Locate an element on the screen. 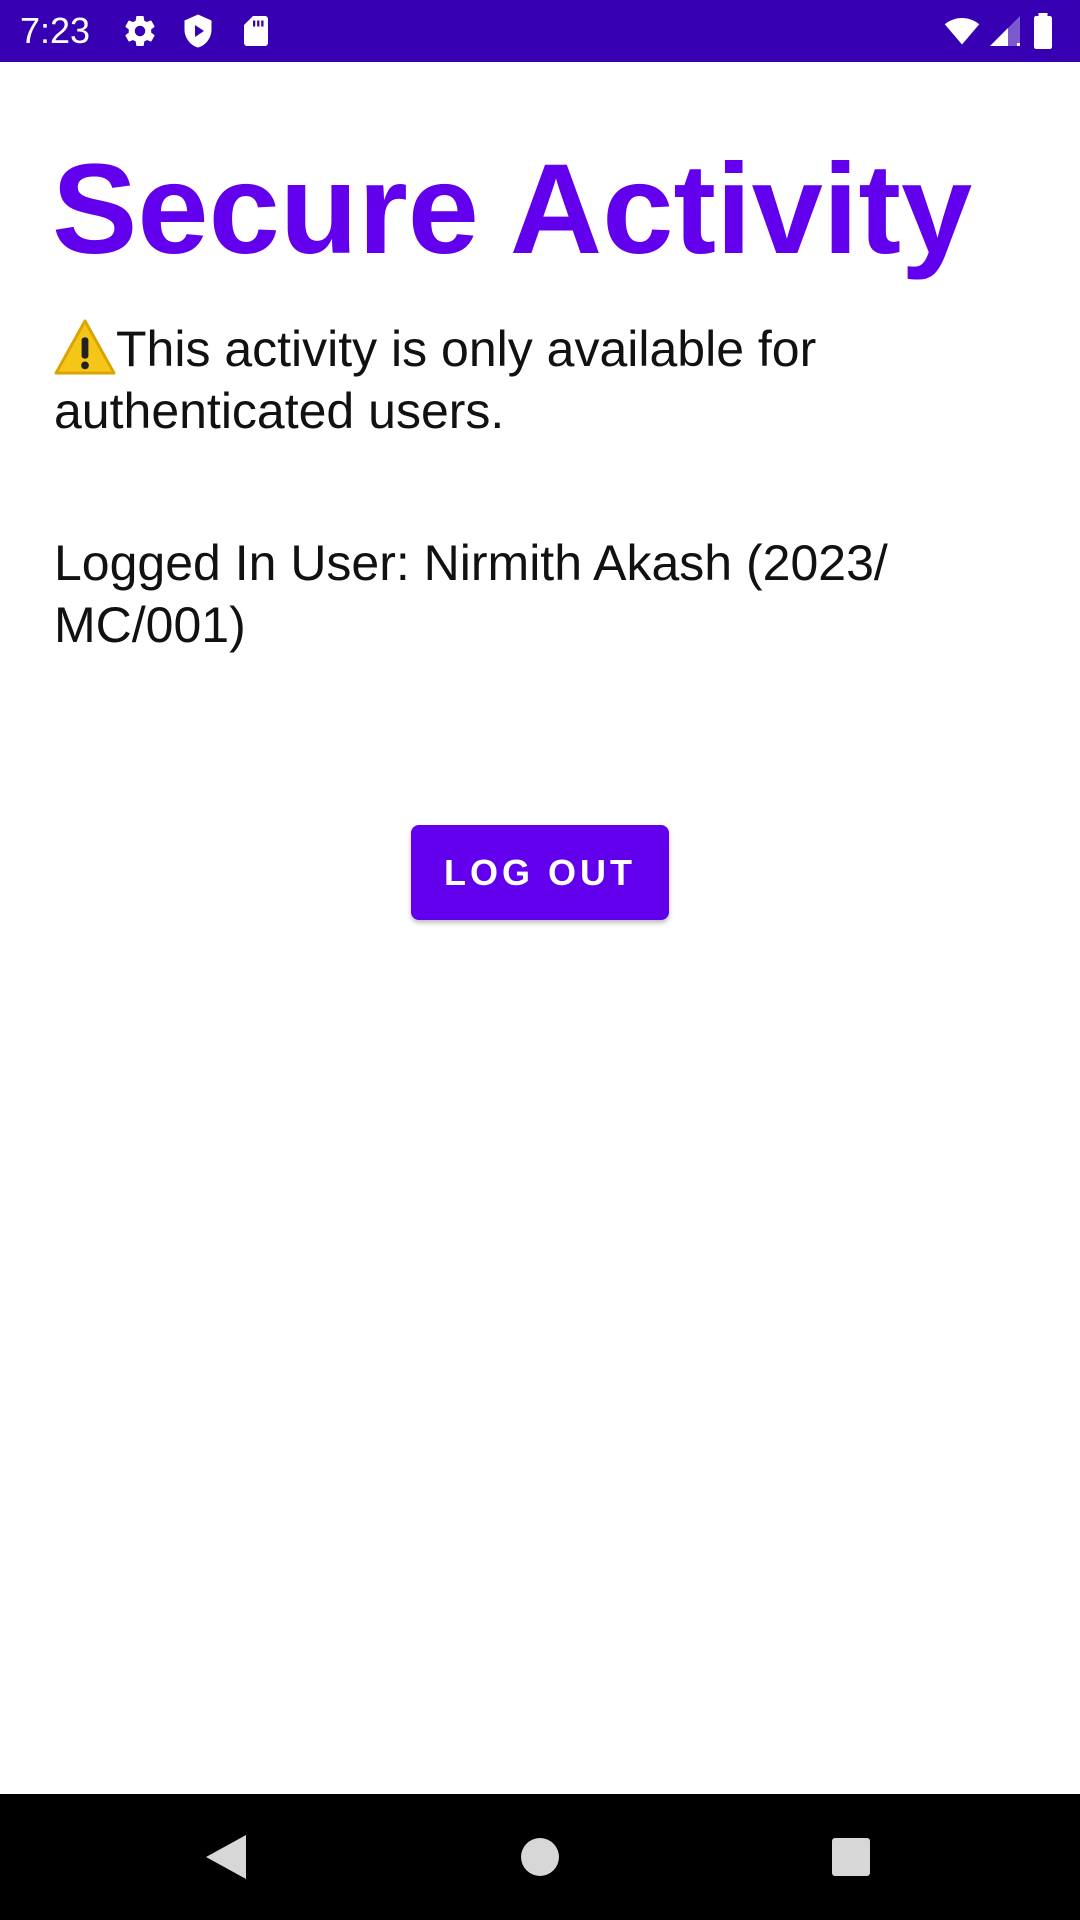 Image resolution: width=1080 pixels, height=1920 pixels. status-time: 7:23 is located at coordinates (55, 30).